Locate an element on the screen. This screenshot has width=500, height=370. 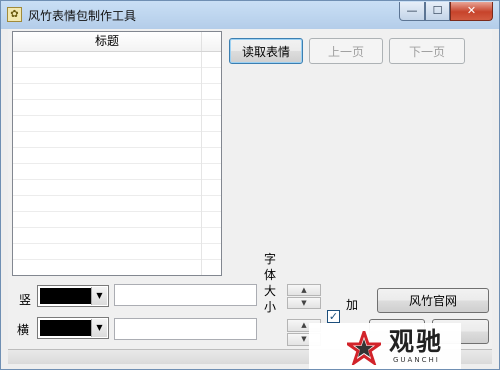
watermark-main-text: 观驰 is located at coordinates (416, 341).